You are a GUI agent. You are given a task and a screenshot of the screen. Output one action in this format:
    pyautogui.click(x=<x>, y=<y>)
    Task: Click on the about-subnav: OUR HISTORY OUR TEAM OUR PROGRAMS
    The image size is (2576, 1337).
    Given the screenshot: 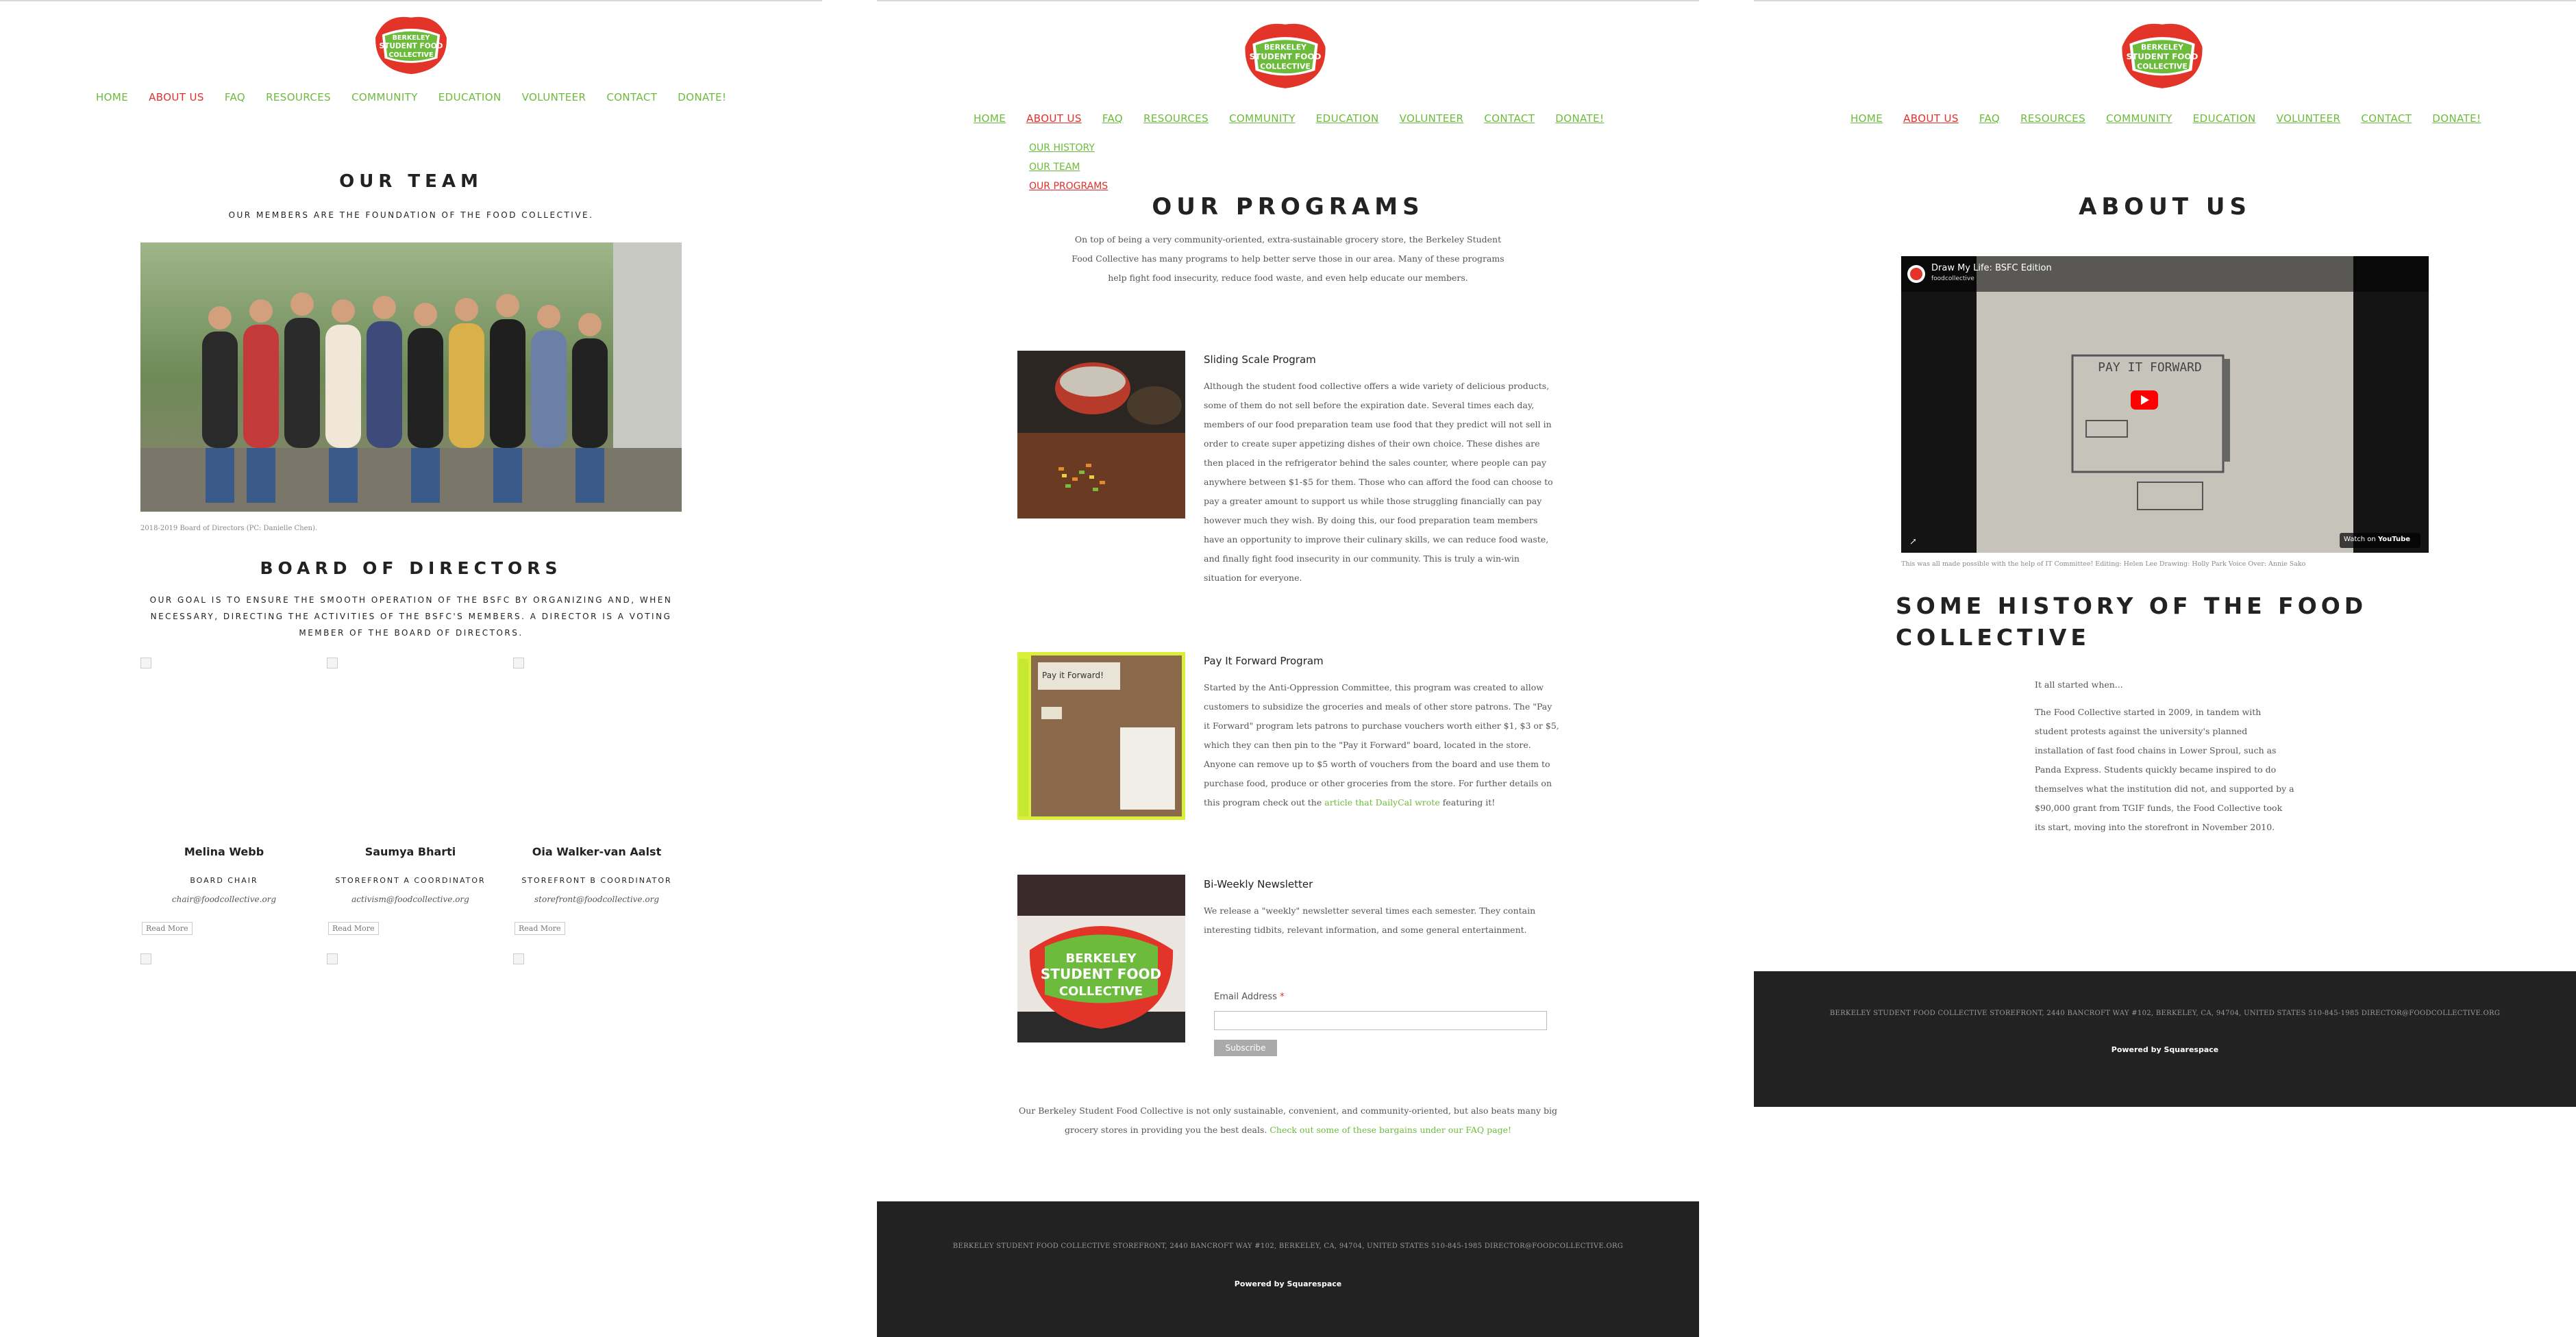 What is the action you would take?
    pyautogui.click(x=1068, y=167)
    